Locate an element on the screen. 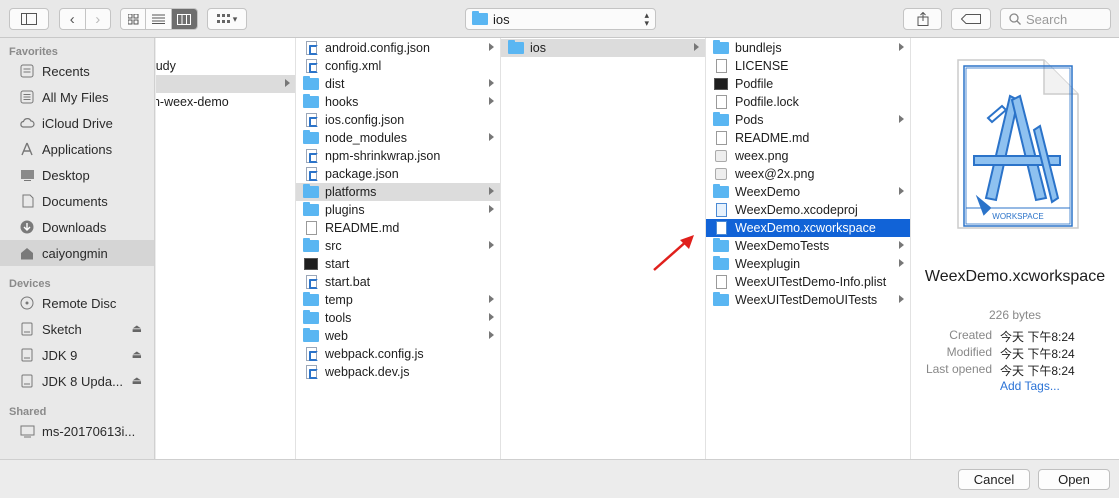  sidebar-favorite-item: Applications is located at coordinates (77, 149).